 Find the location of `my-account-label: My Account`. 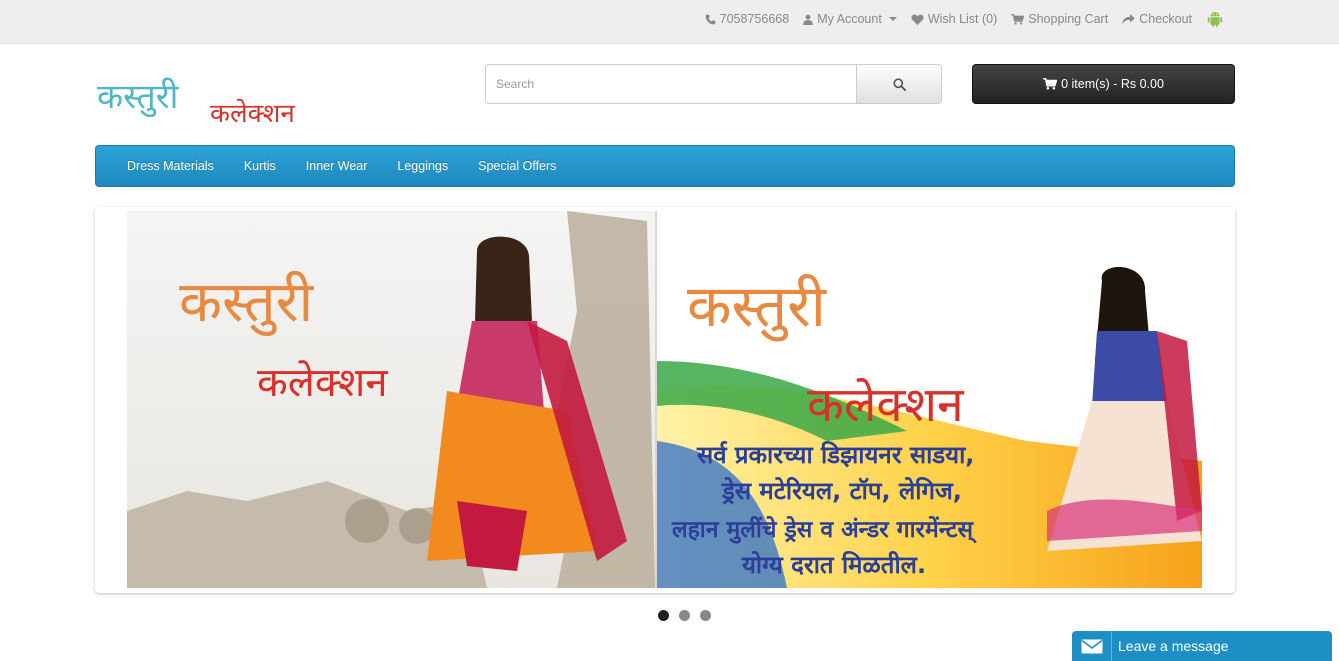

my-account-label: My Account is located at coordinates (849, 19).